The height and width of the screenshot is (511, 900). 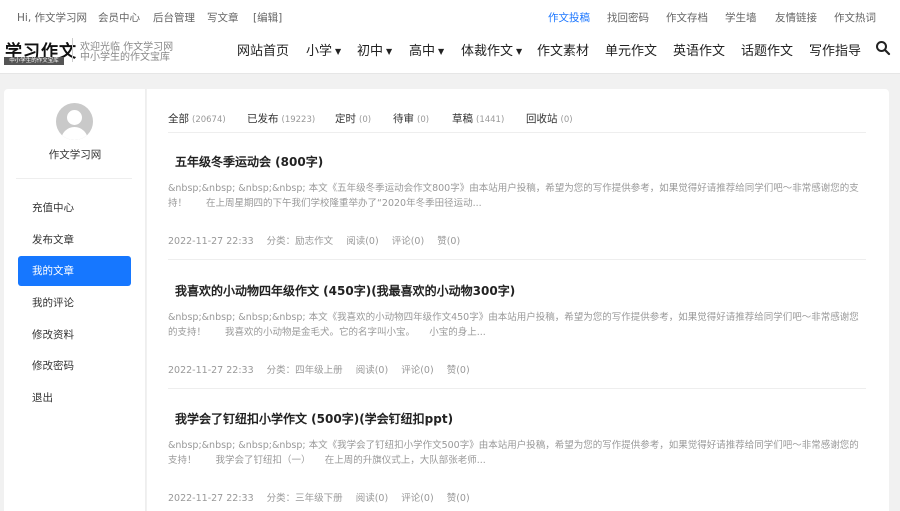 I want to click on nav-guide: 写作指导, so click(x=835, y=49).